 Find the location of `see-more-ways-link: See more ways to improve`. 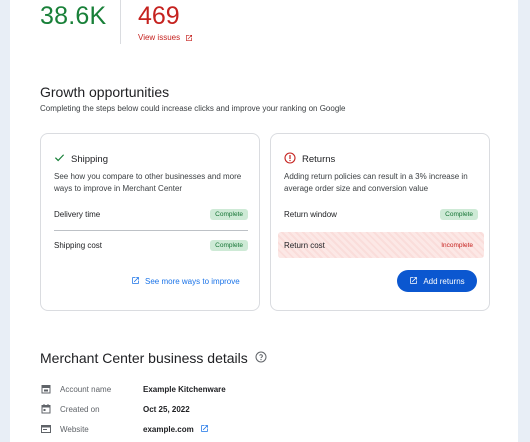

see-more-ways-link: See more ways to improve is located at coordinates (185, 281).